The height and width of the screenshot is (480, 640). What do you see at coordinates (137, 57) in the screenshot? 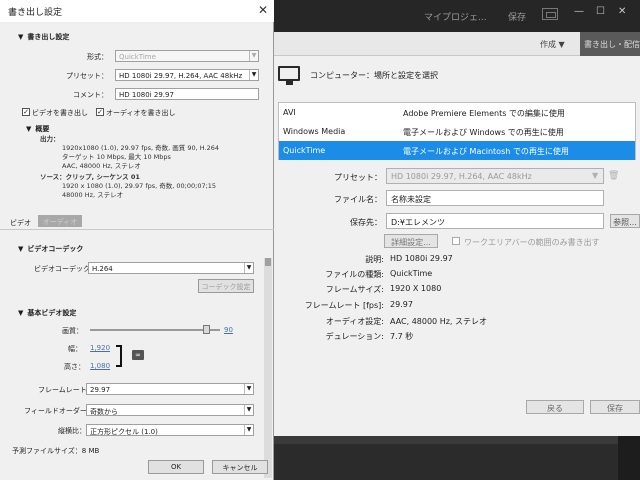
I see `format-value: QuickTime` at bounding box center [137, 57].